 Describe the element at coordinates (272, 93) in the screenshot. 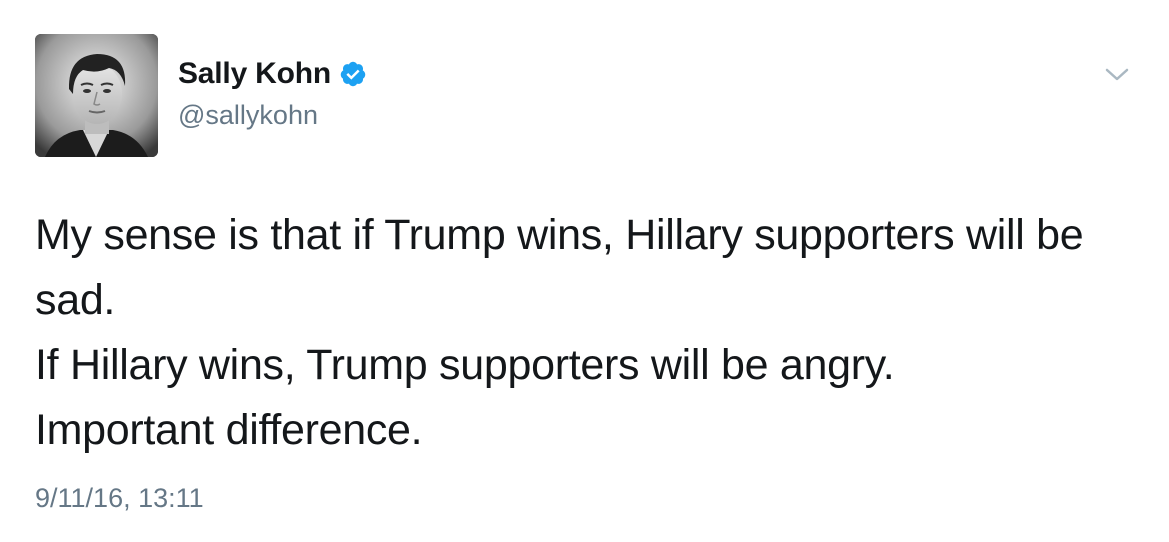

I see `author-info: Sally Kohn @sallykohn` at that location.